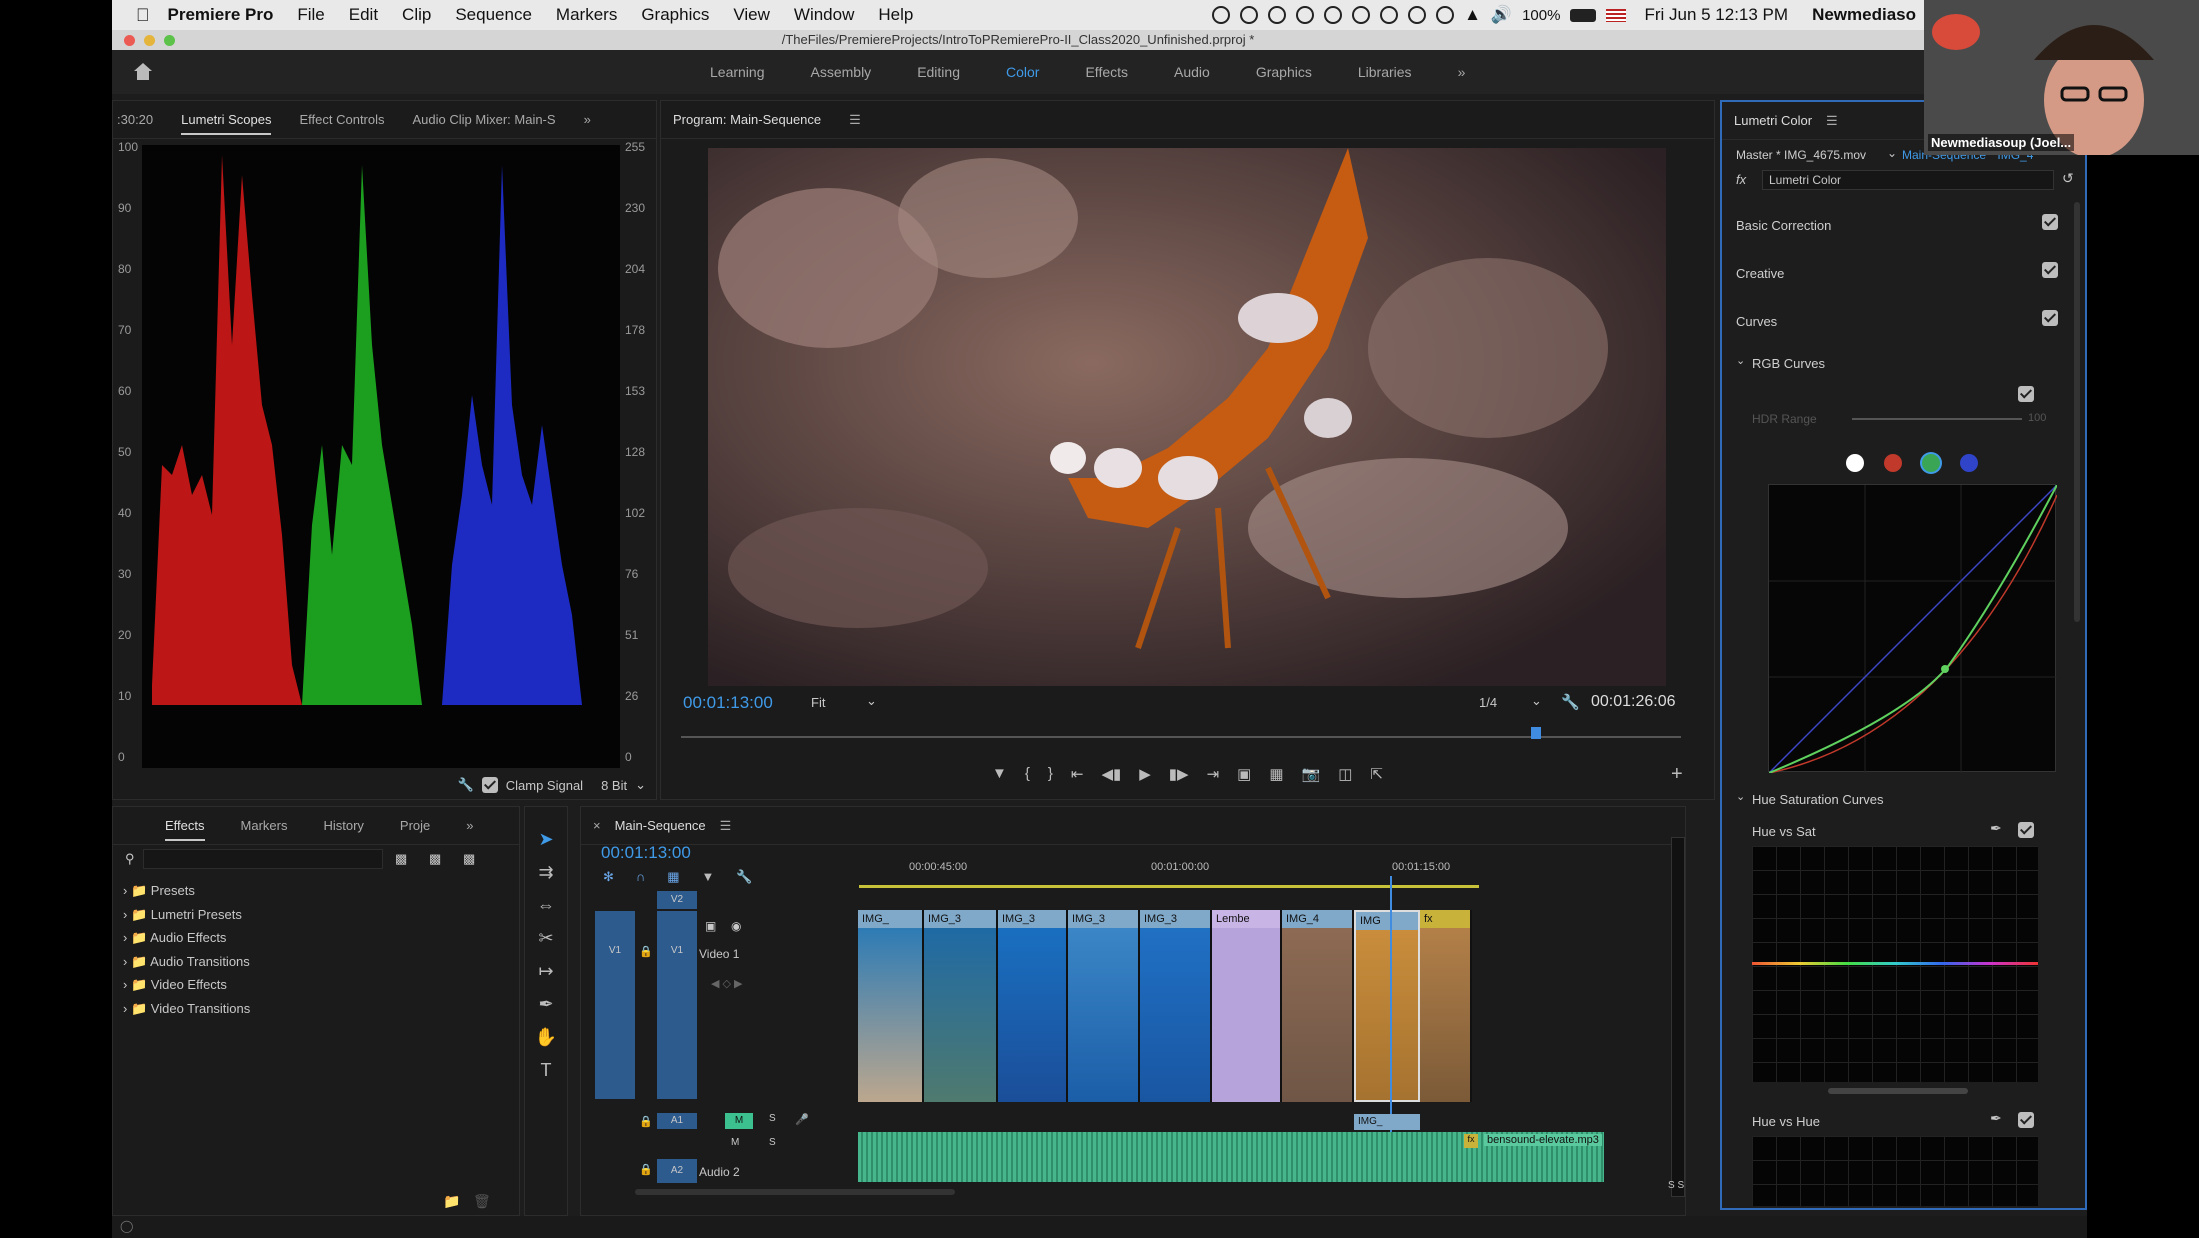 The image size is (2199, 1238). What do you see at coordinates (615, 1005) in the screenshot?
I see `track-v1-source: V1` at bounding box center [615, 1005].